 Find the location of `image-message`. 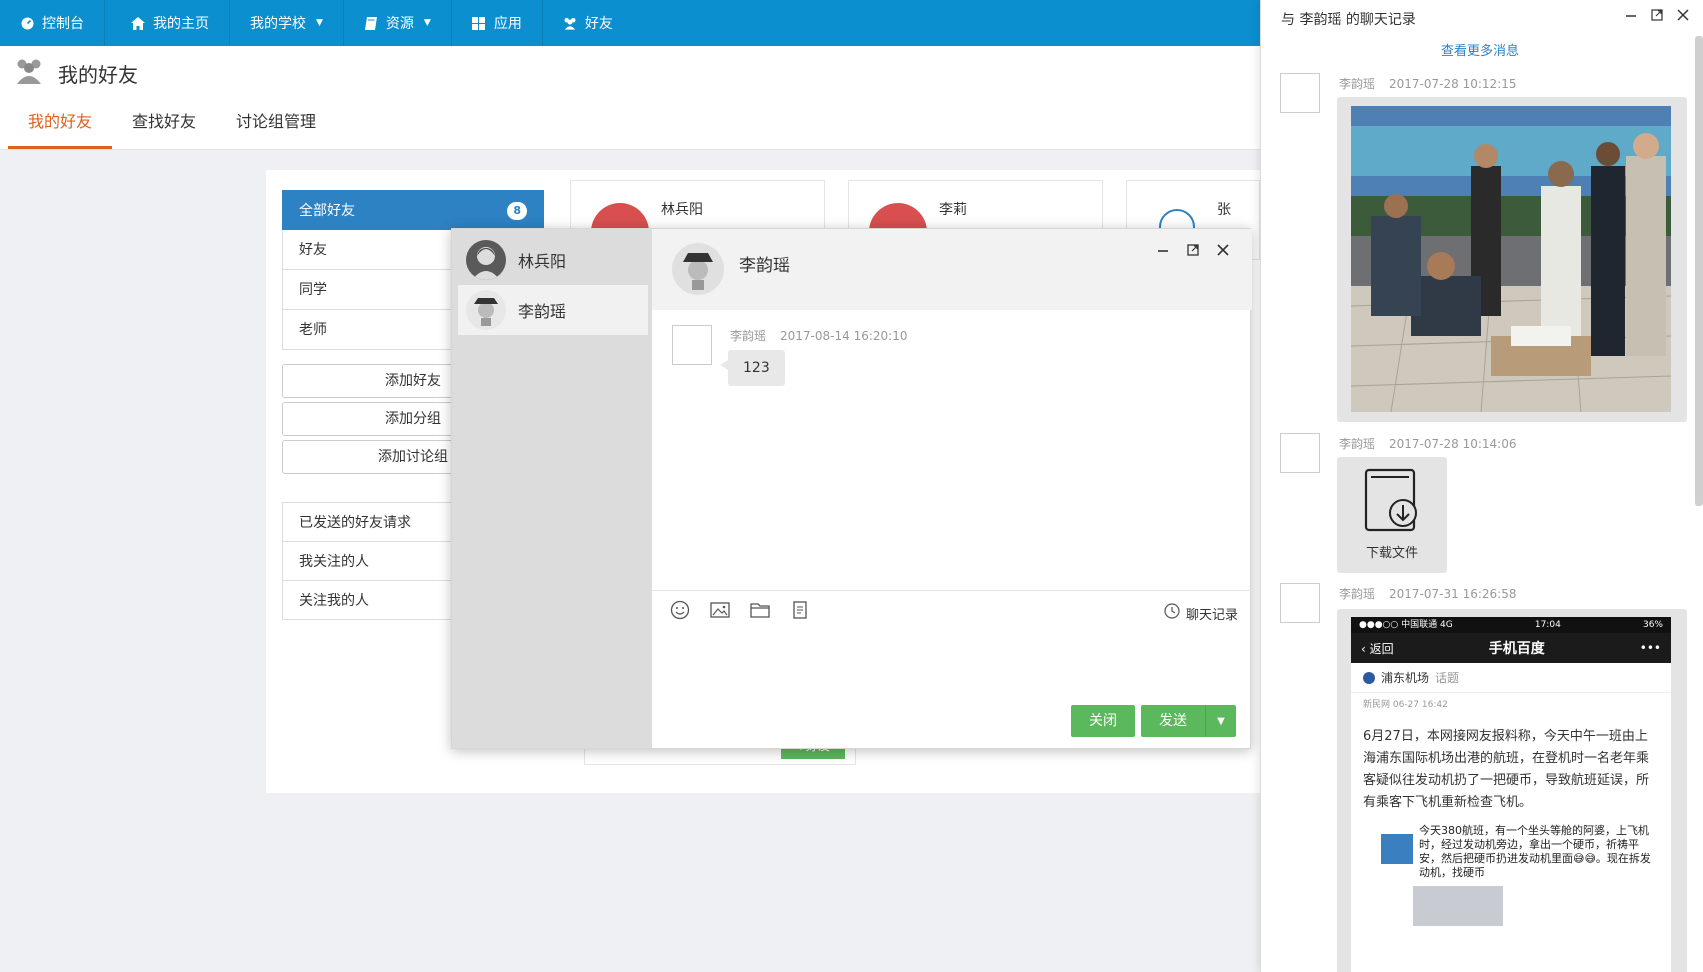

image-message is located at coordinates (1512, 259).